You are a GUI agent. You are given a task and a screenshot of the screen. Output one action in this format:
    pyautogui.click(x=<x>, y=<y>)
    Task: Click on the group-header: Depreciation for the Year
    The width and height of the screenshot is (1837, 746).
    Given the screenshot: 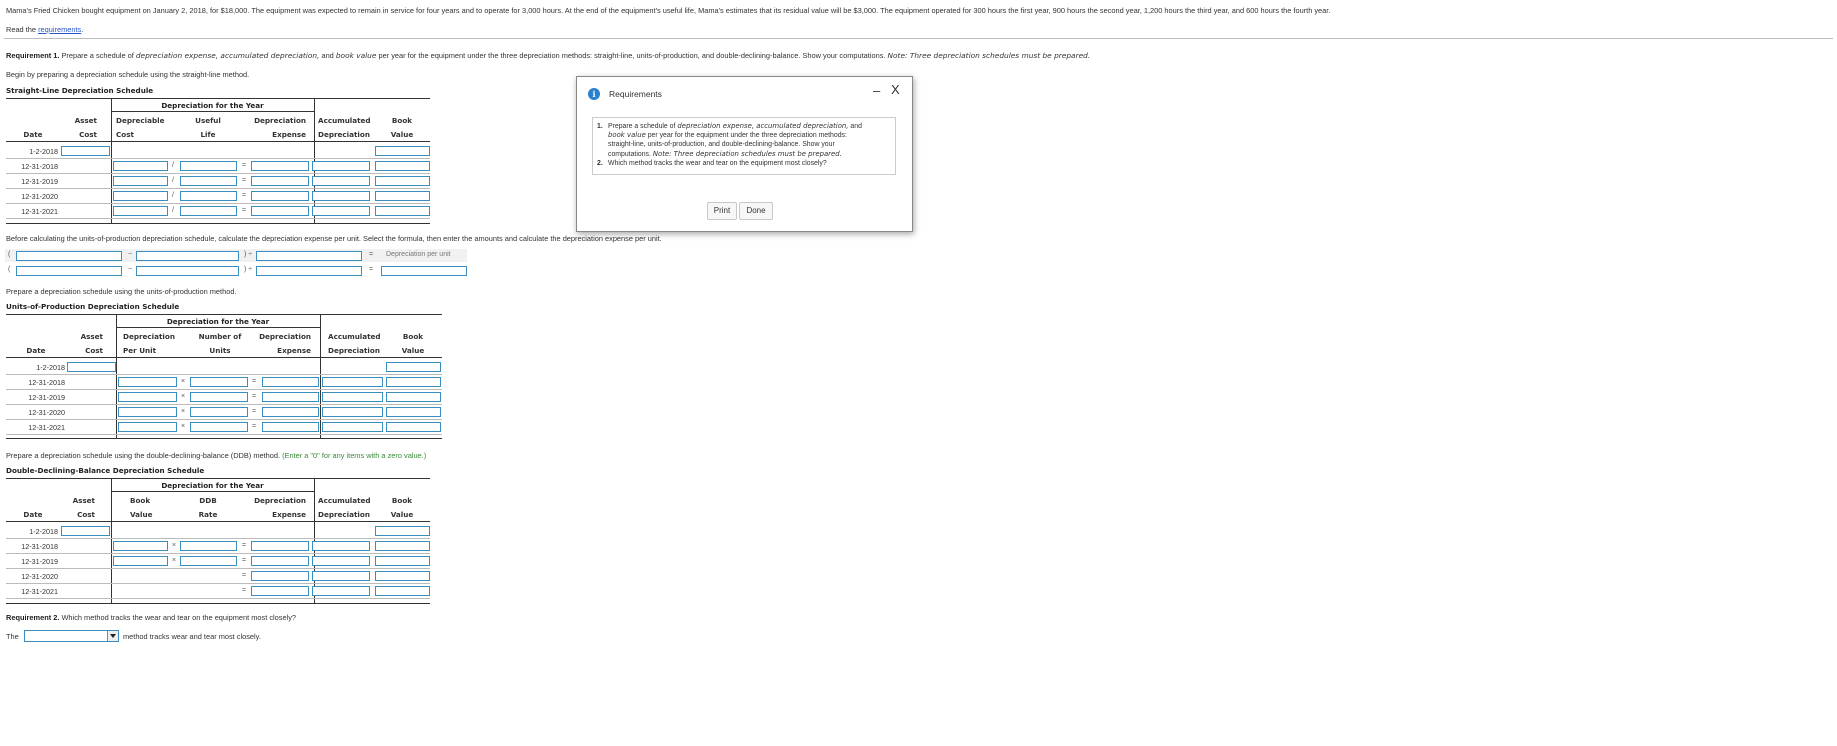 What is the action you would take?
    pyautogui.click(x=218, y=321)
    